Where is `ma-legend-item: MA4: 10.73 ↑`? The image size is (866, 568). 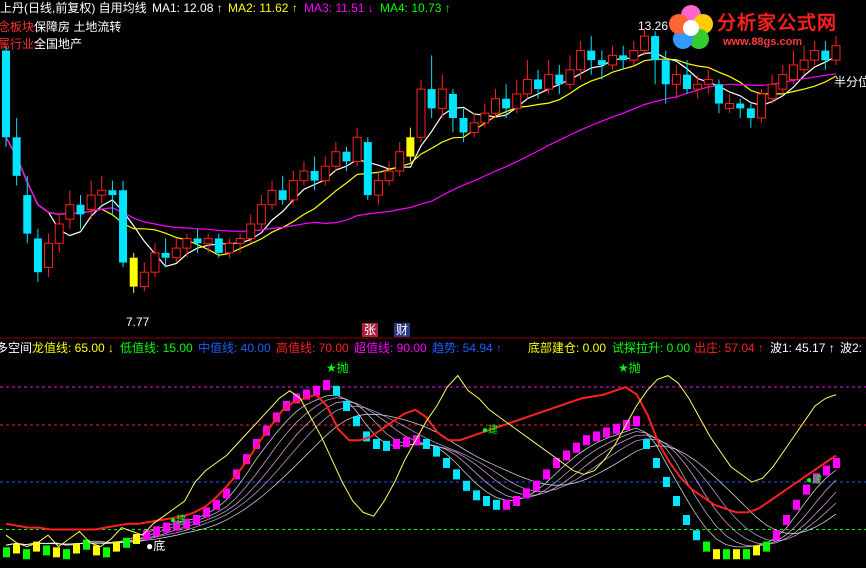
ma-legend-item: MA4: 10.73 ↑ is located at coordinates (415, 8).